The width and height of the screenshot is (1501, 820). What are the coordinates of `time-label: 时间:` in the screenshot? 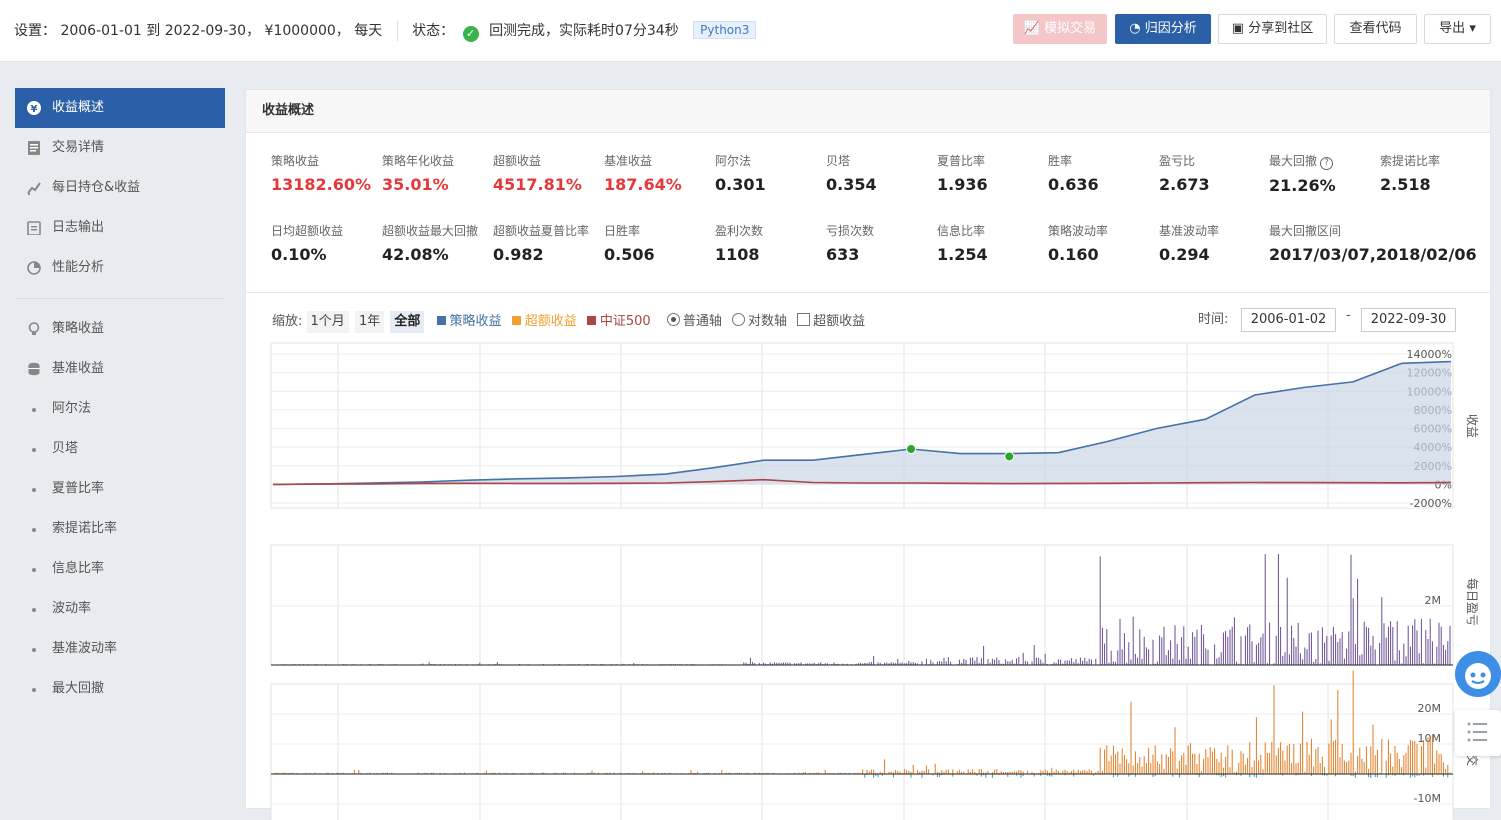 It's located at (1213, 319).